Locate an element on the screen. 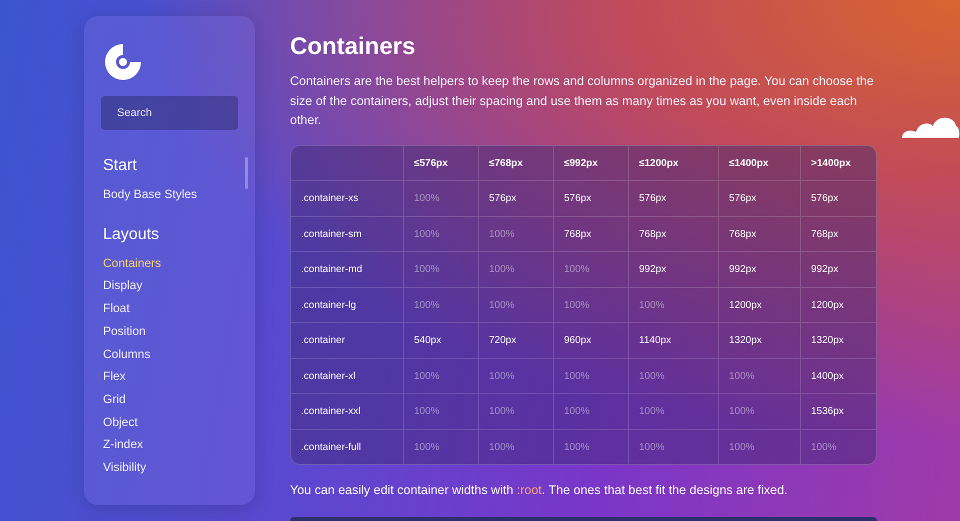 The width and height of the screenshot is (960, 521). nav-link: Position is located at coordinates (124, 331).